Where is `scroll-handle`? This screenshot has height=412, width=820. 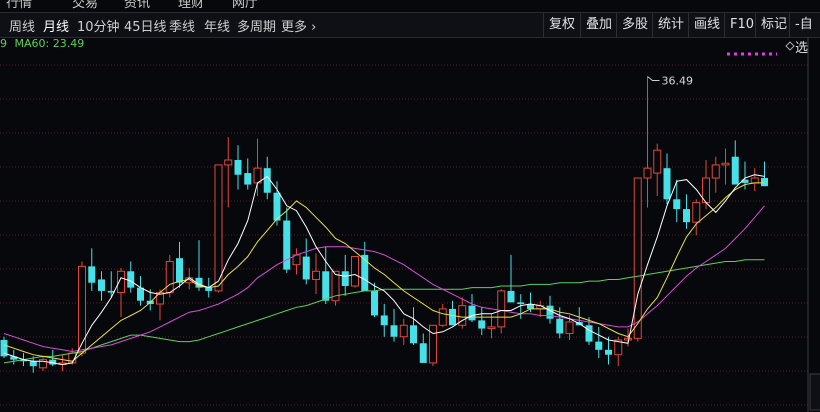 scroll-handle is located at coordinates (814, 392).